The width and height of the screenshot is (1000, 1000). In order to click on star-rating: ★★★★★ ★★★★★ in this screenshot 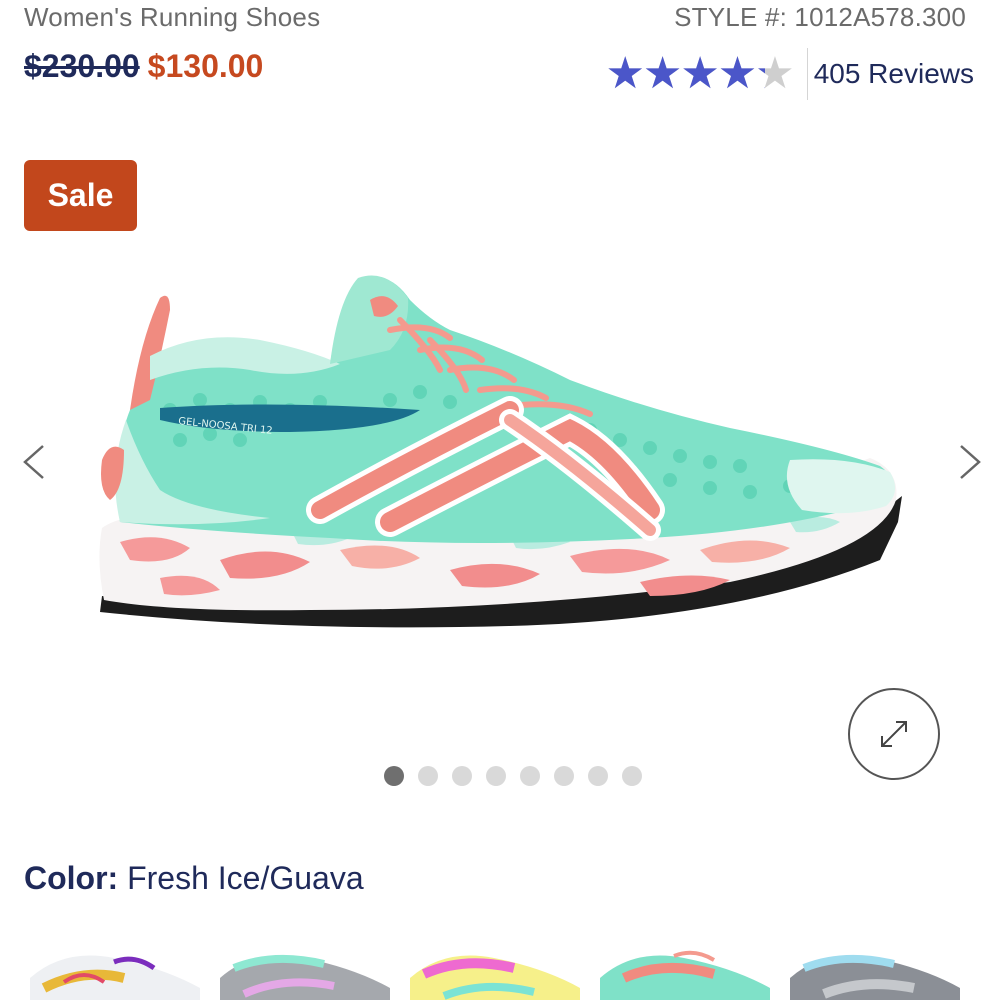, I will do `click(699, 74)`.